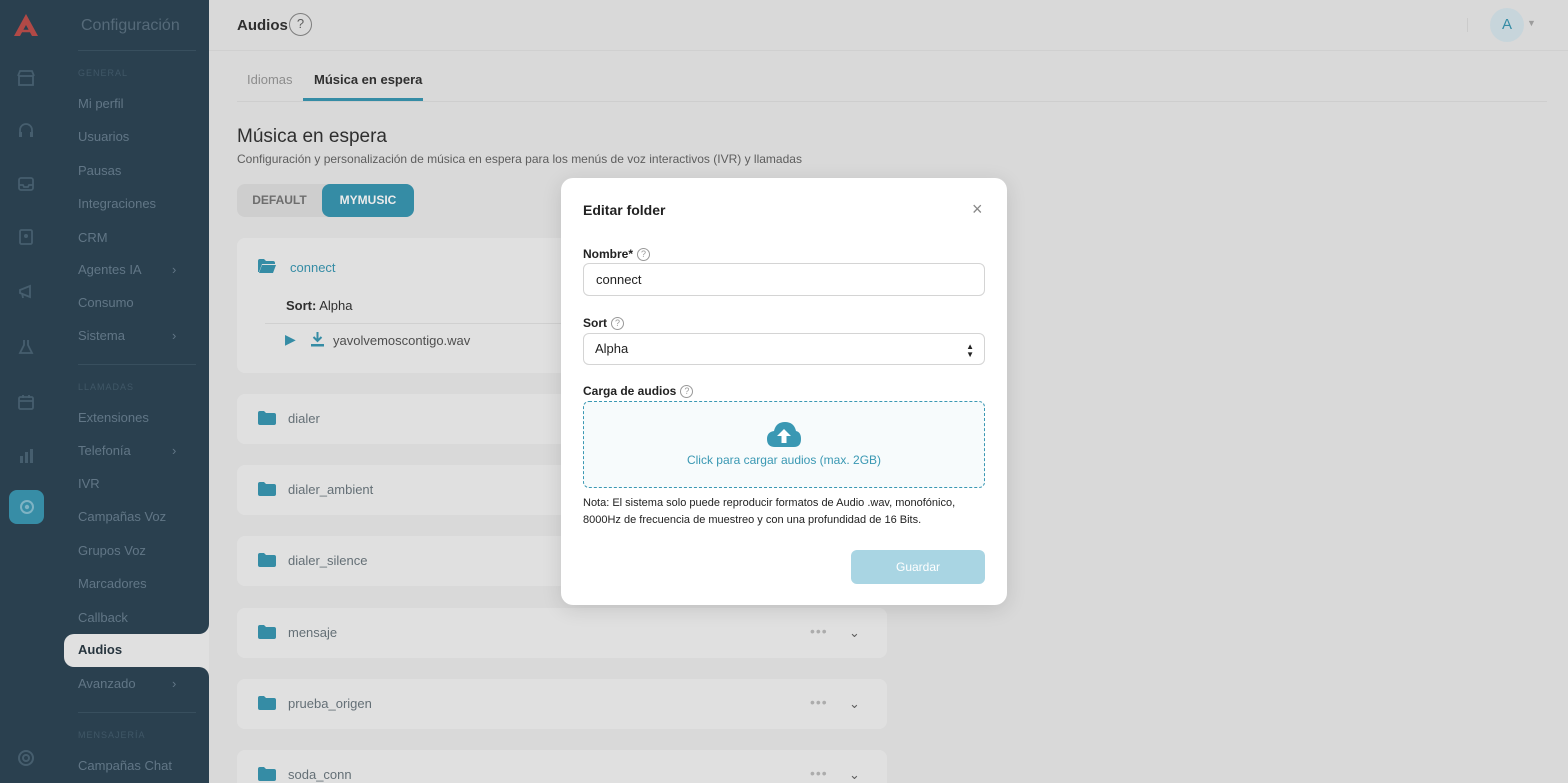 Image resolution: width=1568 pixels, height=783 pixels. Describe the element at coordinates (918, 567) in the screenshot. I see `save-button: Guardar` at that location.